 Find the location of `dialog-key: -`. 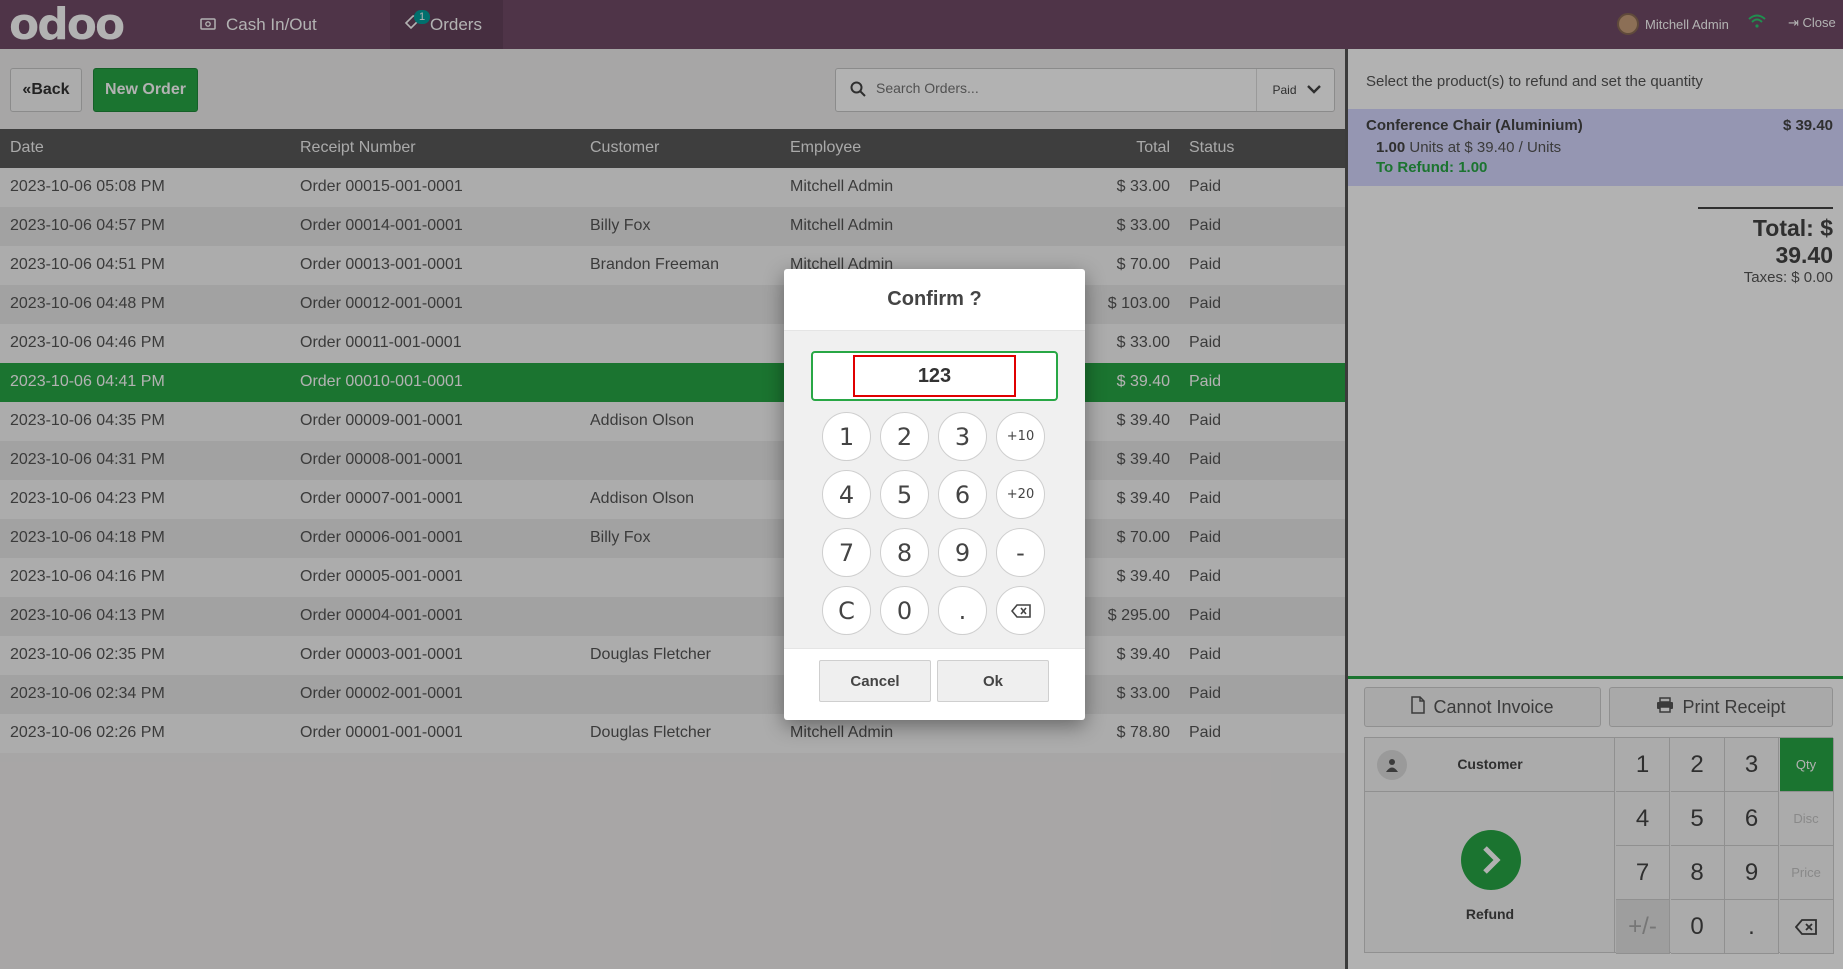

dialog-key: - is located at coordinates (1020, 552).